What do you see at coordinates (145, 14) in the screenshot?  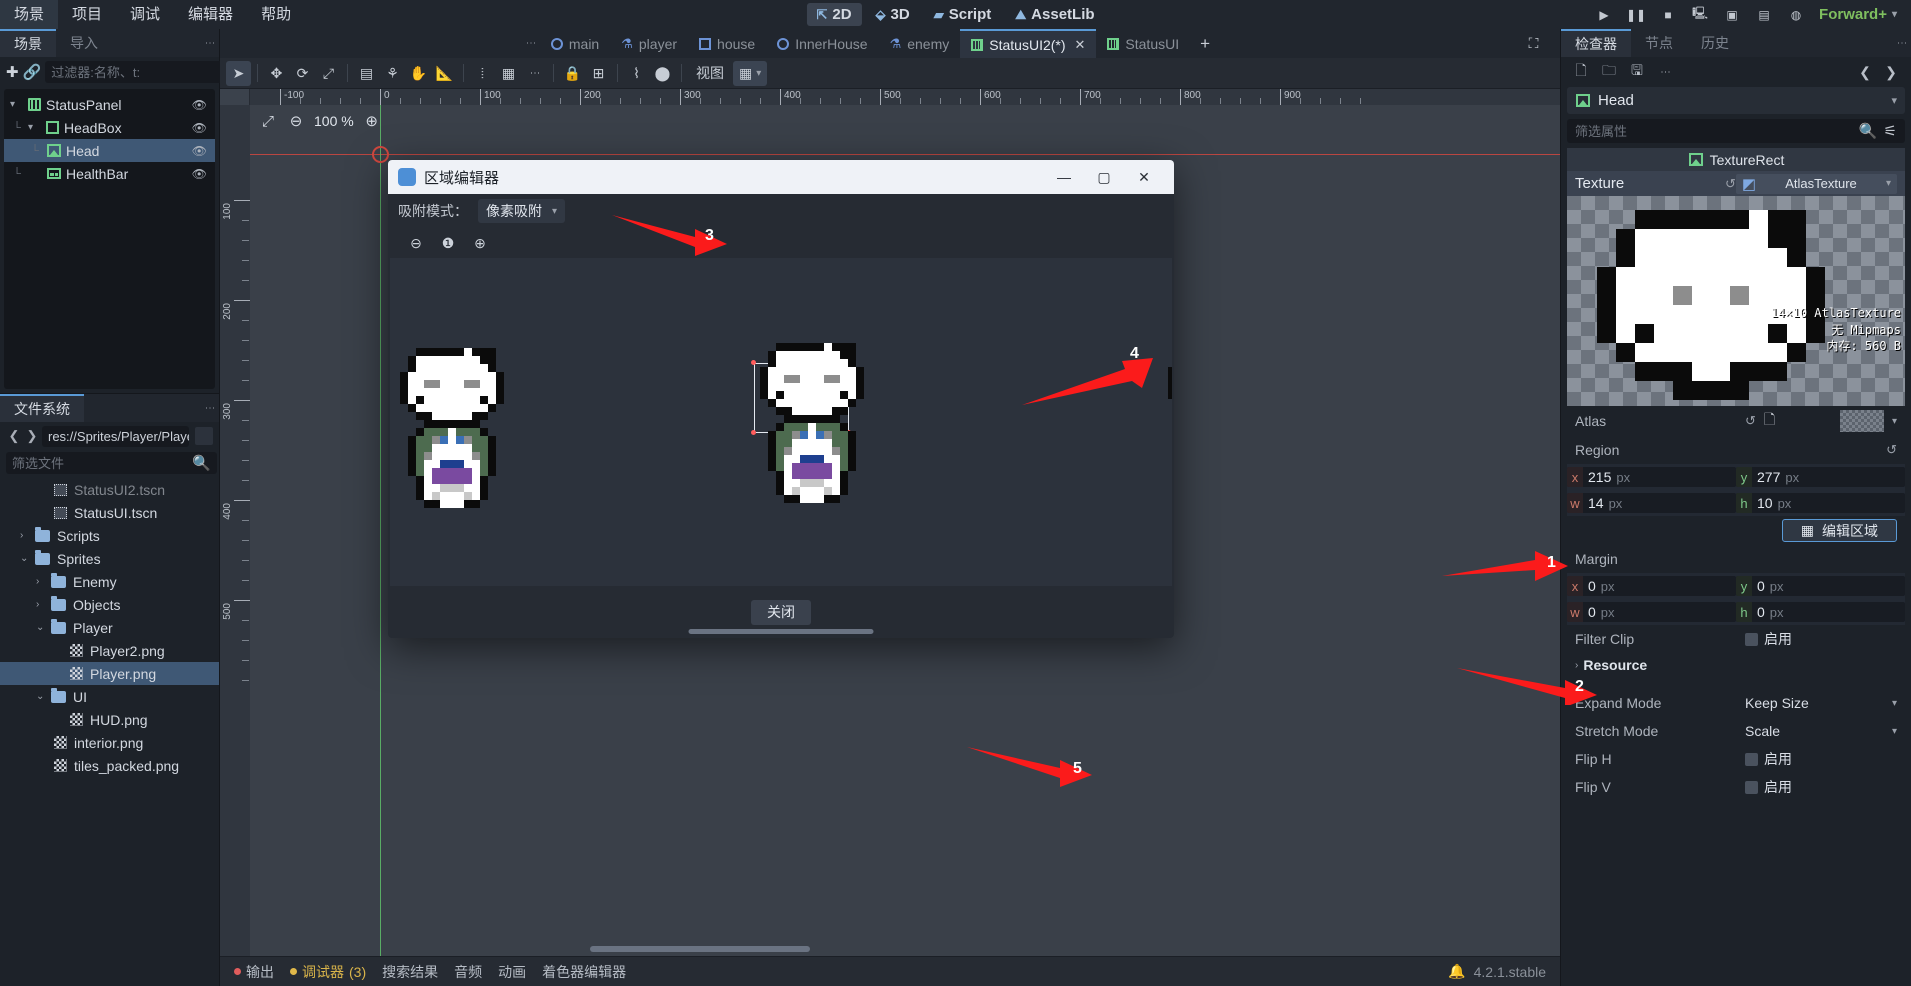 I see `menu-debug: 调试` at bounding box center [145, 14].